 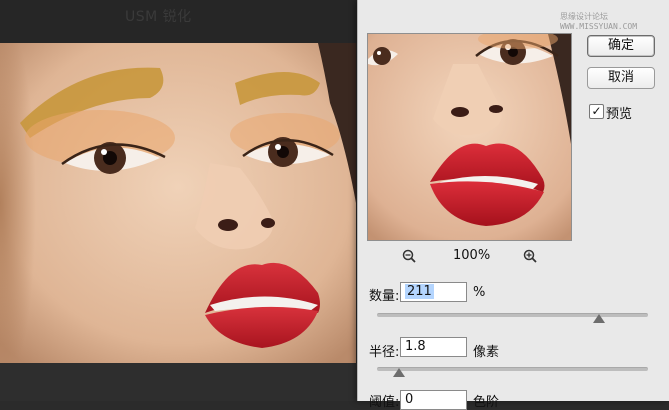 What do you see at coordinates (409, 255) in the screenshot?
I see `zoom-out-icon` at bounding box center [409, 255].